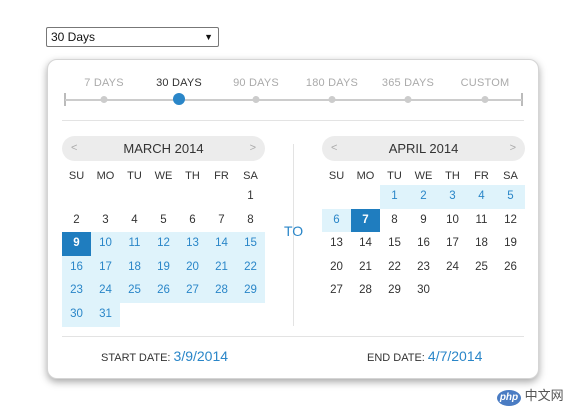 Image resolution: width=588 pixels, height=415 pixels. Describe the element at coordinates (136, 358) in the screenshot. I see `start-date-label: START DATE:` at that location.